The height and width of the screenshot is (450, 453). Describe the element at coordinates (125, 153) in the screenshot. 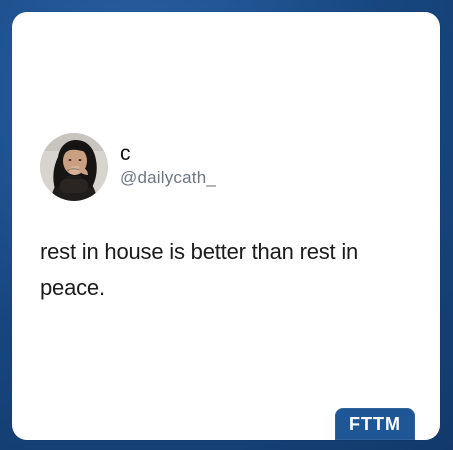

I see `display-name: c` at that location.